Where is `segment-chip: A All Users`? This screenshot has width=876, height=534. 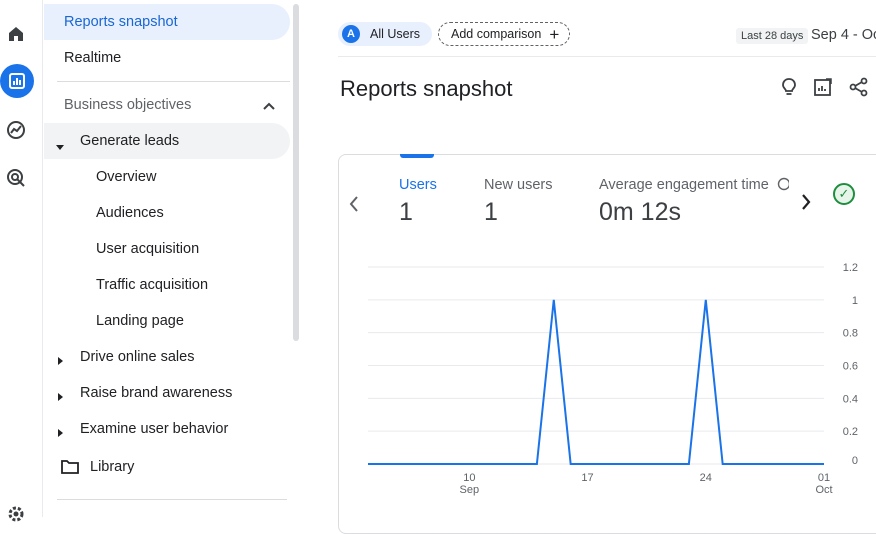 segment-chip: A All Users is located at coordinates (385, 34).